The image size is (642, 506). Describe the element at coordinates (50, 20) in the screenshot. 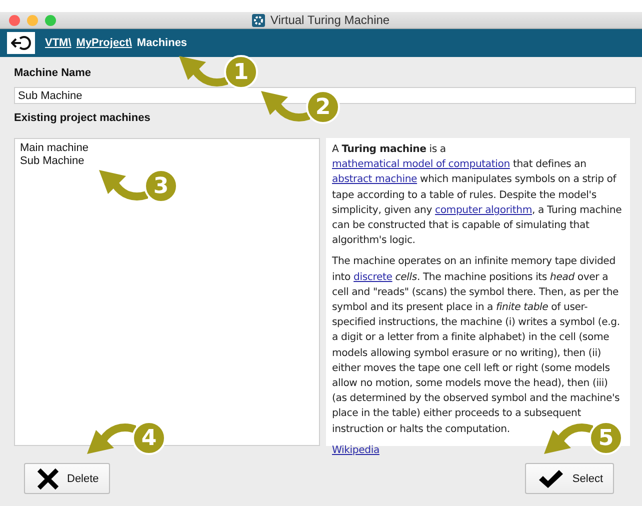

I see `zoom-window-button` at that location.